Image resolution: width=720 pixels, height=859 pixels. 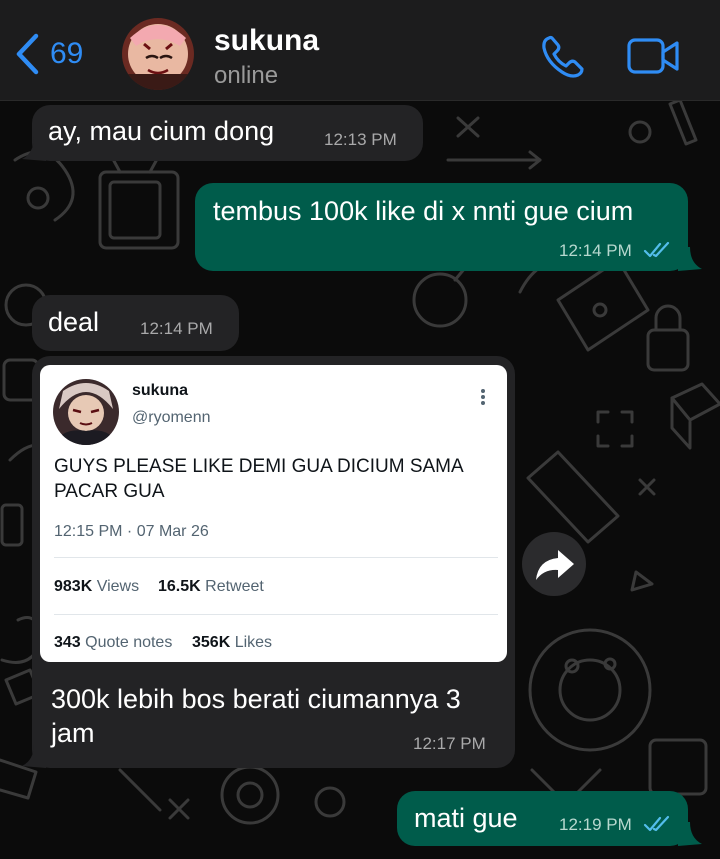 What do you see at coordinates (266, 41) in the screenshot?
I see `contact-name: sukuna` at bounding box center [266, 41].